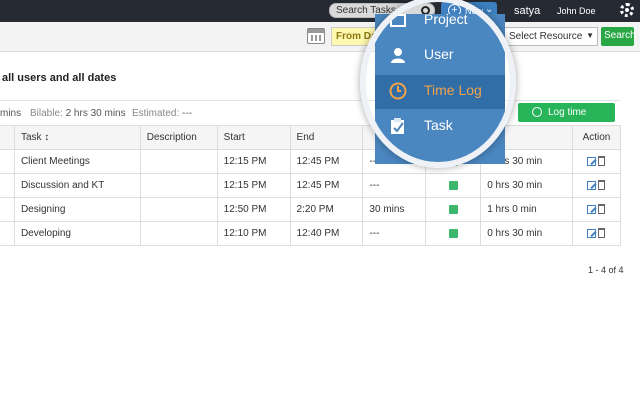  I want to click on menu-item-project: Project, so click(440, 21).